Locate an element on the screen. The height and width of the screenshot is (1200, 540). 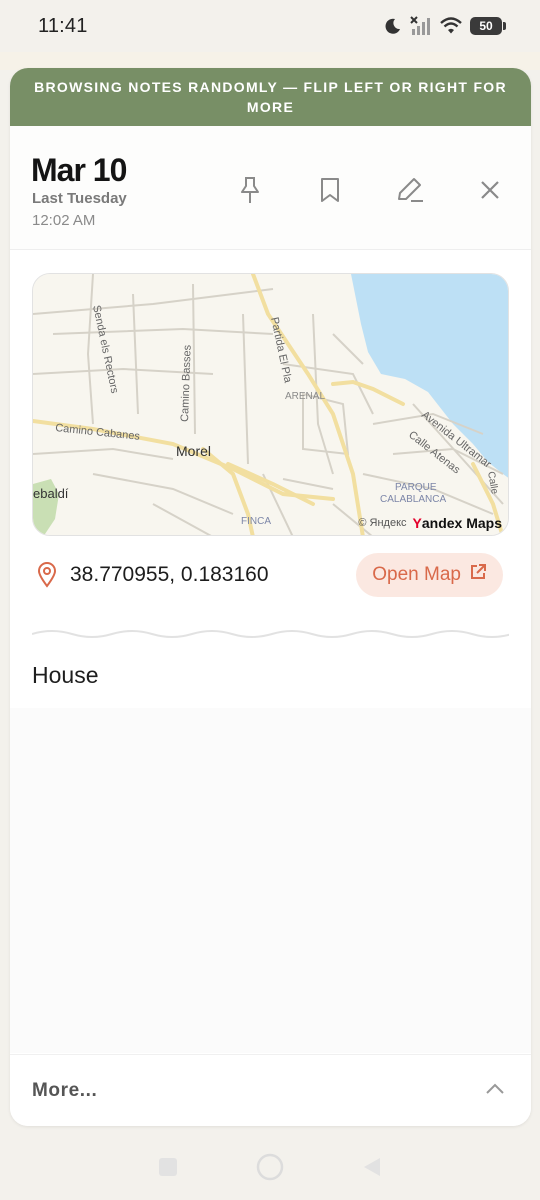
location-pin-icon is located at coordinates (47, 575).